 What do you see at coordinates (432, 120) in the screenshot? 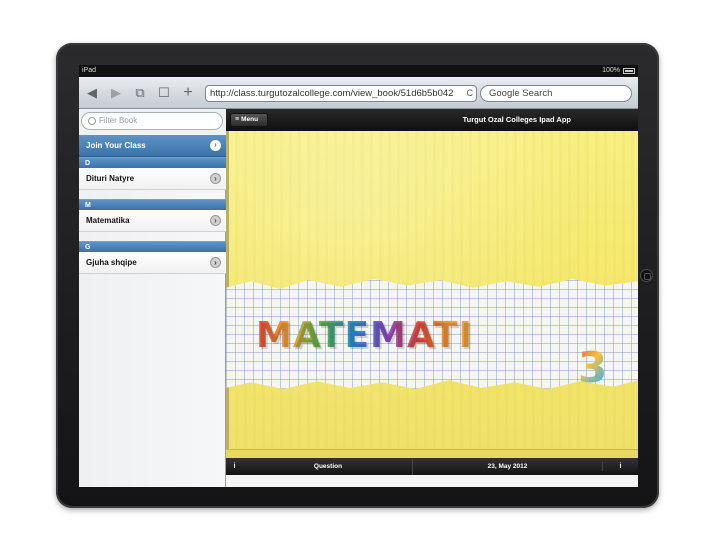
I see `app-header: ≡ Menu Turgut Ozal Colleges Ipad App` at bounding box center [432, 120].